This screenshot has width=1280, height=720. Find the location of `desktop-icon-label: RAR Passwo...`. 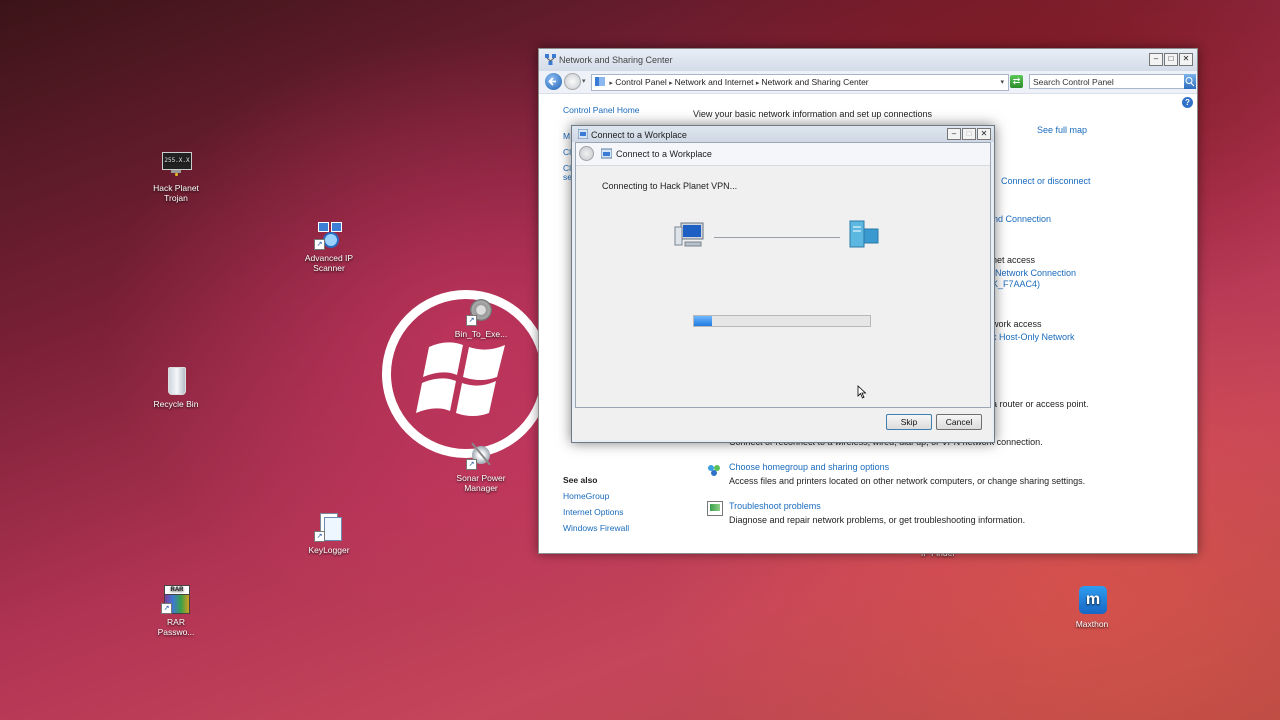

desktop-icon-label: RAR Passwo... is located at coordinates (176, 627).